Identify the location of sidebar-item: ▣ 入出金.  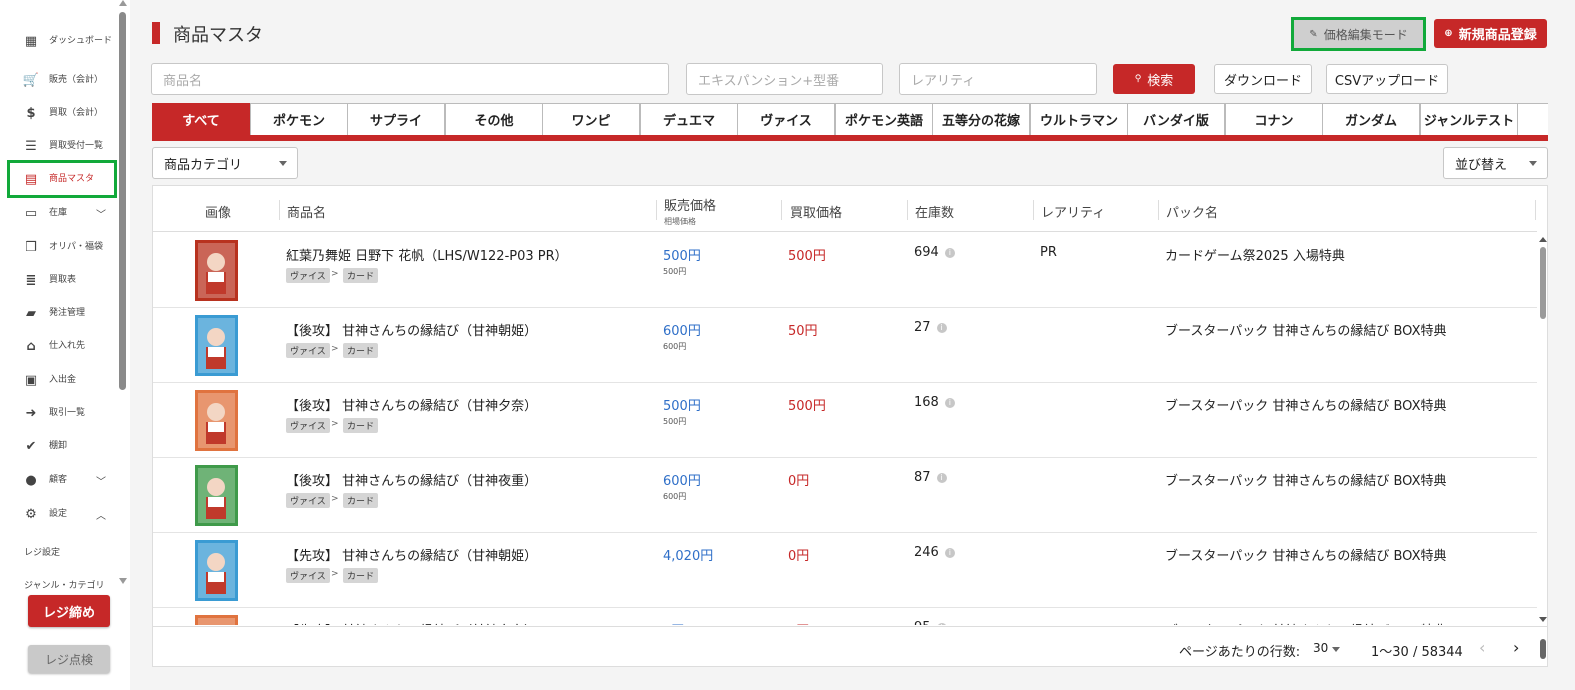
(62, 380).